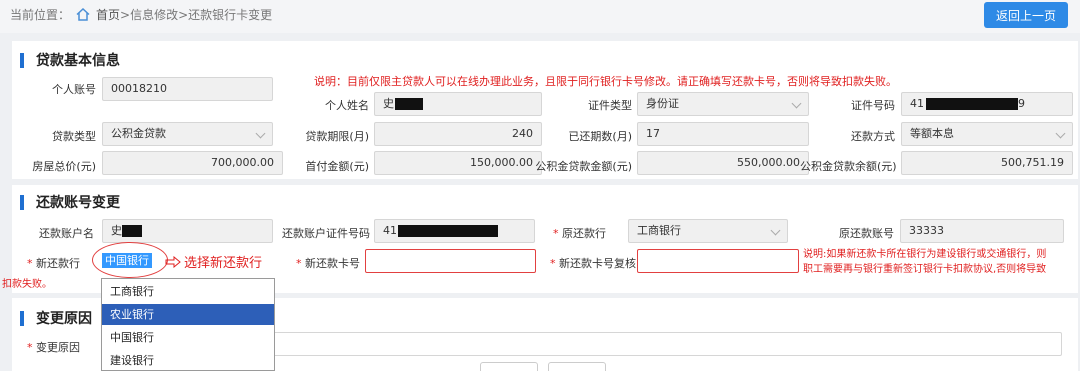 The image size is (1080, 371). What do you see at coordinates (982, 231) in the screenshot?
I see `orig-acct-field: 33333` at bounding box center [982, 231].